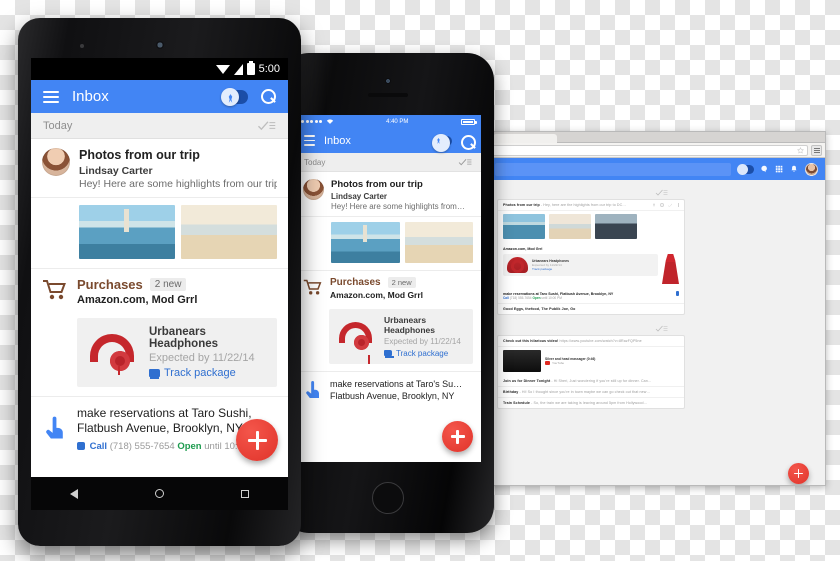  I want to click on battery-icon, so click(468, 121).